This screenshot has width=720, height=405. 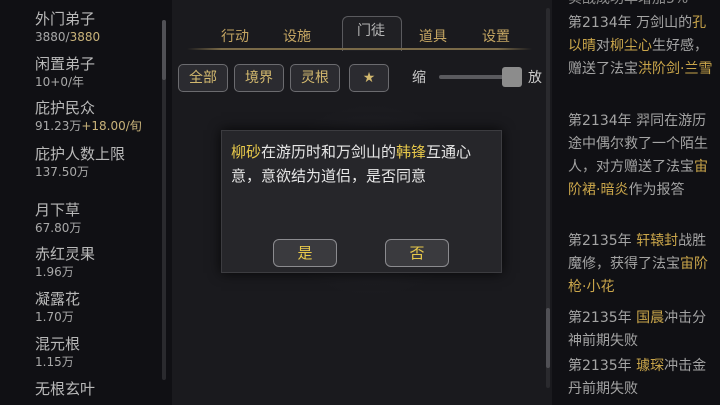 What do you see at coordinates (100, 352) in the screenshot?
I see `stat-herb-hunyuan-root: 混元根 1.15万` at bounding box center [100, 352].